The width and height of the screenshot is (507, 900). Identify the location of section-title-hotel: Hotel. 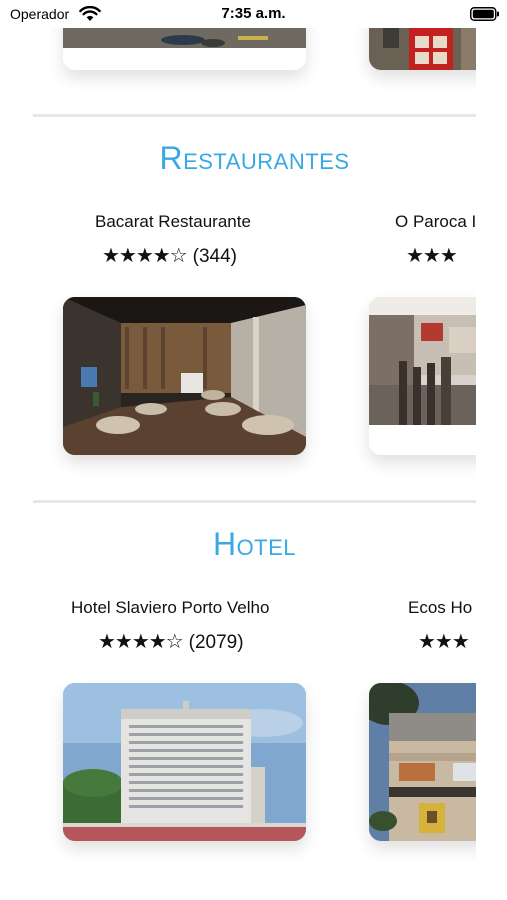
(254, 544).